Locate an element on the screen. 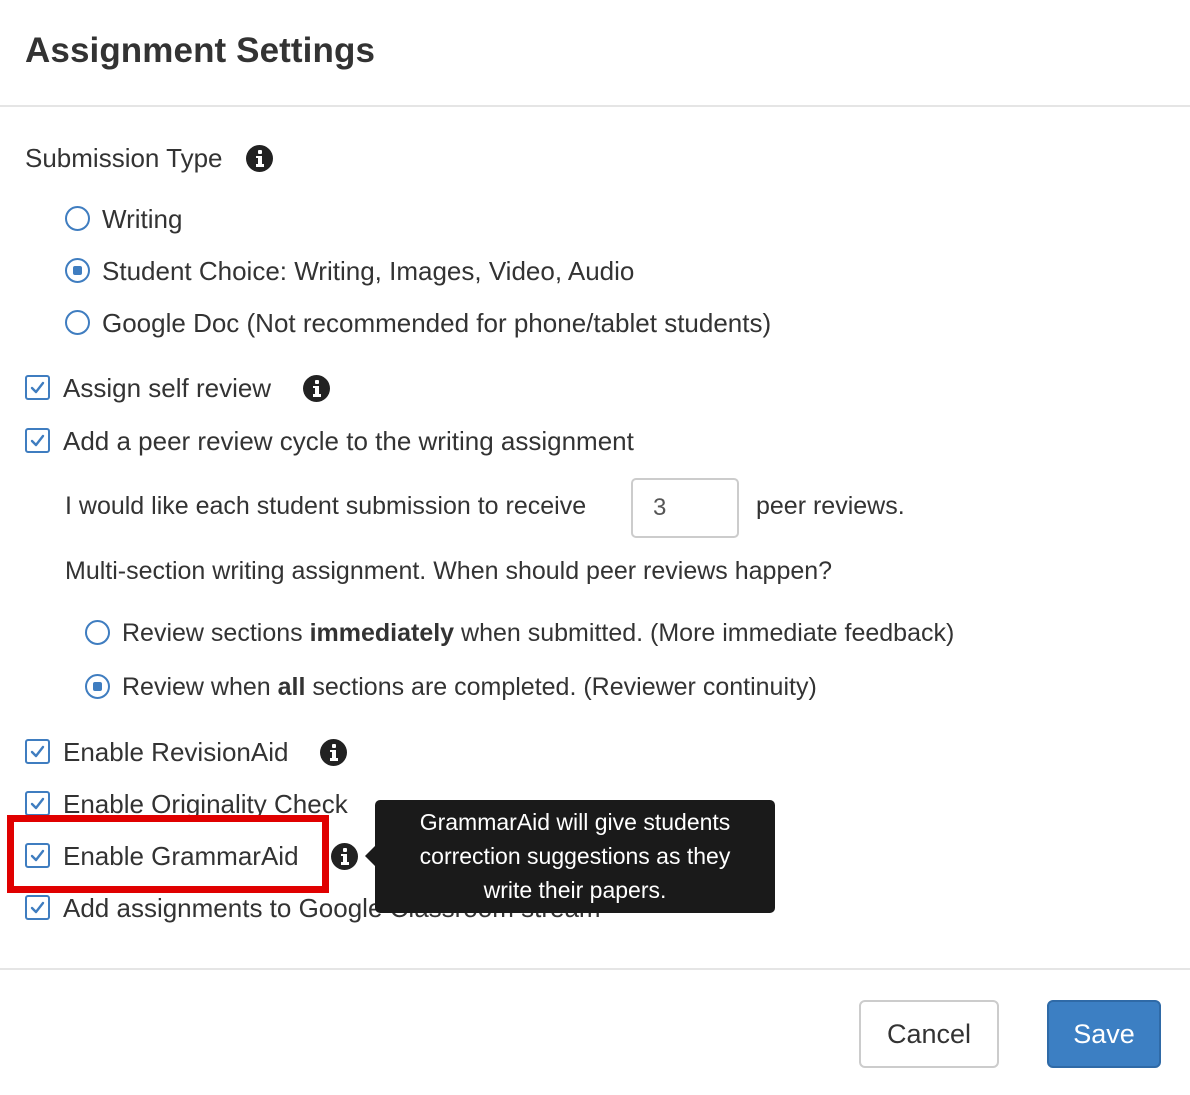 The width and height of the screenshot is (1190, 1095). peer-count-input: 3 is located at coordinates (685, 508).